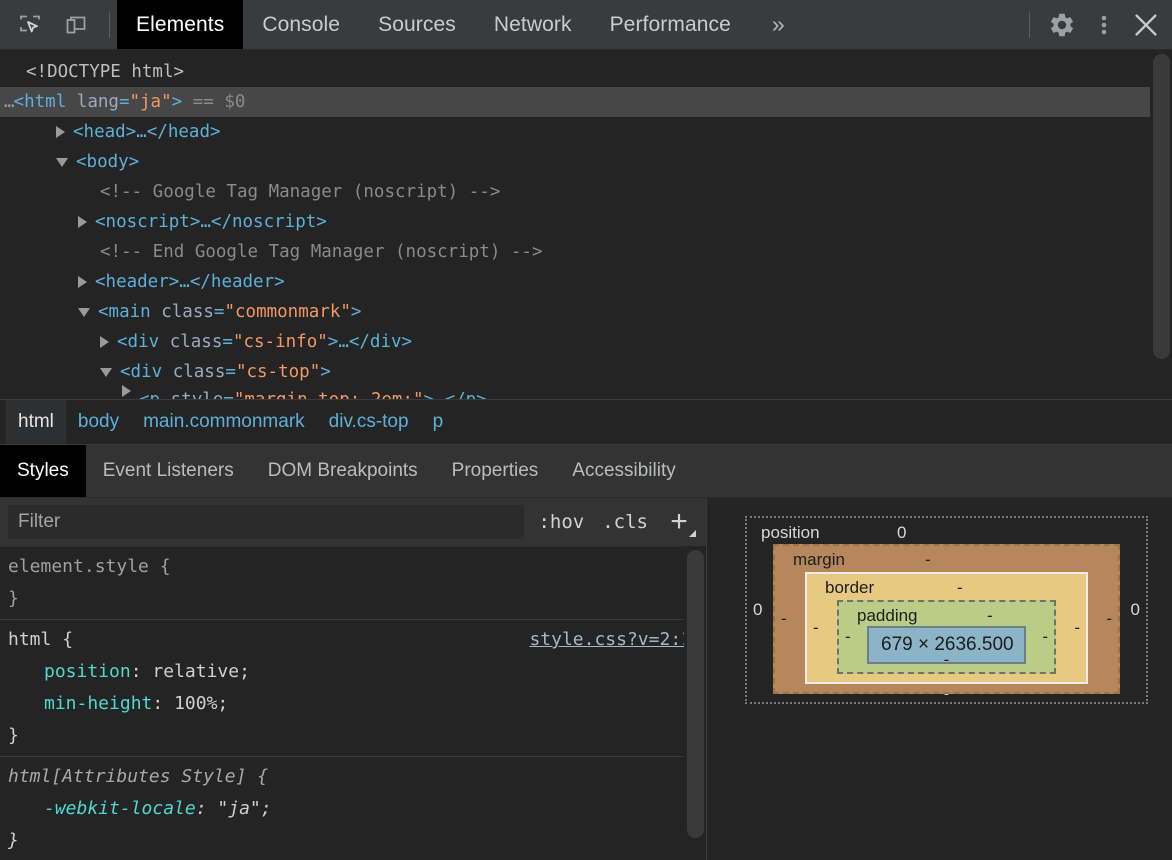 This screenshot has height=860, width=1172. Describe the element at coordinates (1045, 637) in the screenshot. I see `box-model-padding-right: -` at that location.